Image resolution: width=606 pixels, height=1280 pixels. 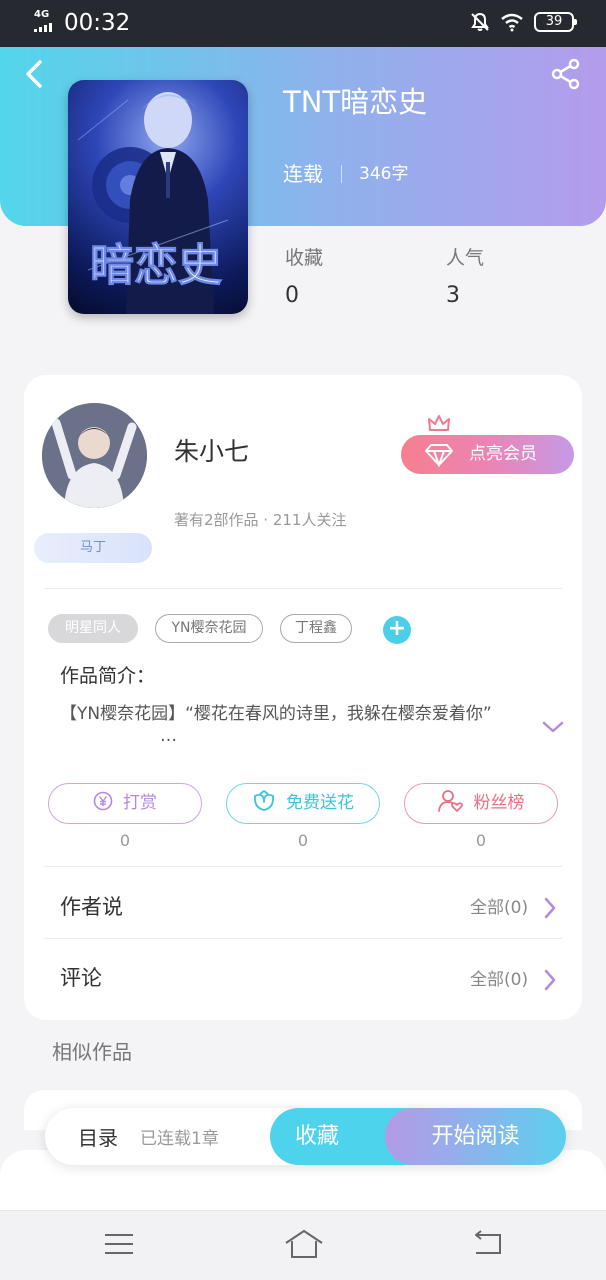 I want to click on yen-icon, so click(x=103, y=801).